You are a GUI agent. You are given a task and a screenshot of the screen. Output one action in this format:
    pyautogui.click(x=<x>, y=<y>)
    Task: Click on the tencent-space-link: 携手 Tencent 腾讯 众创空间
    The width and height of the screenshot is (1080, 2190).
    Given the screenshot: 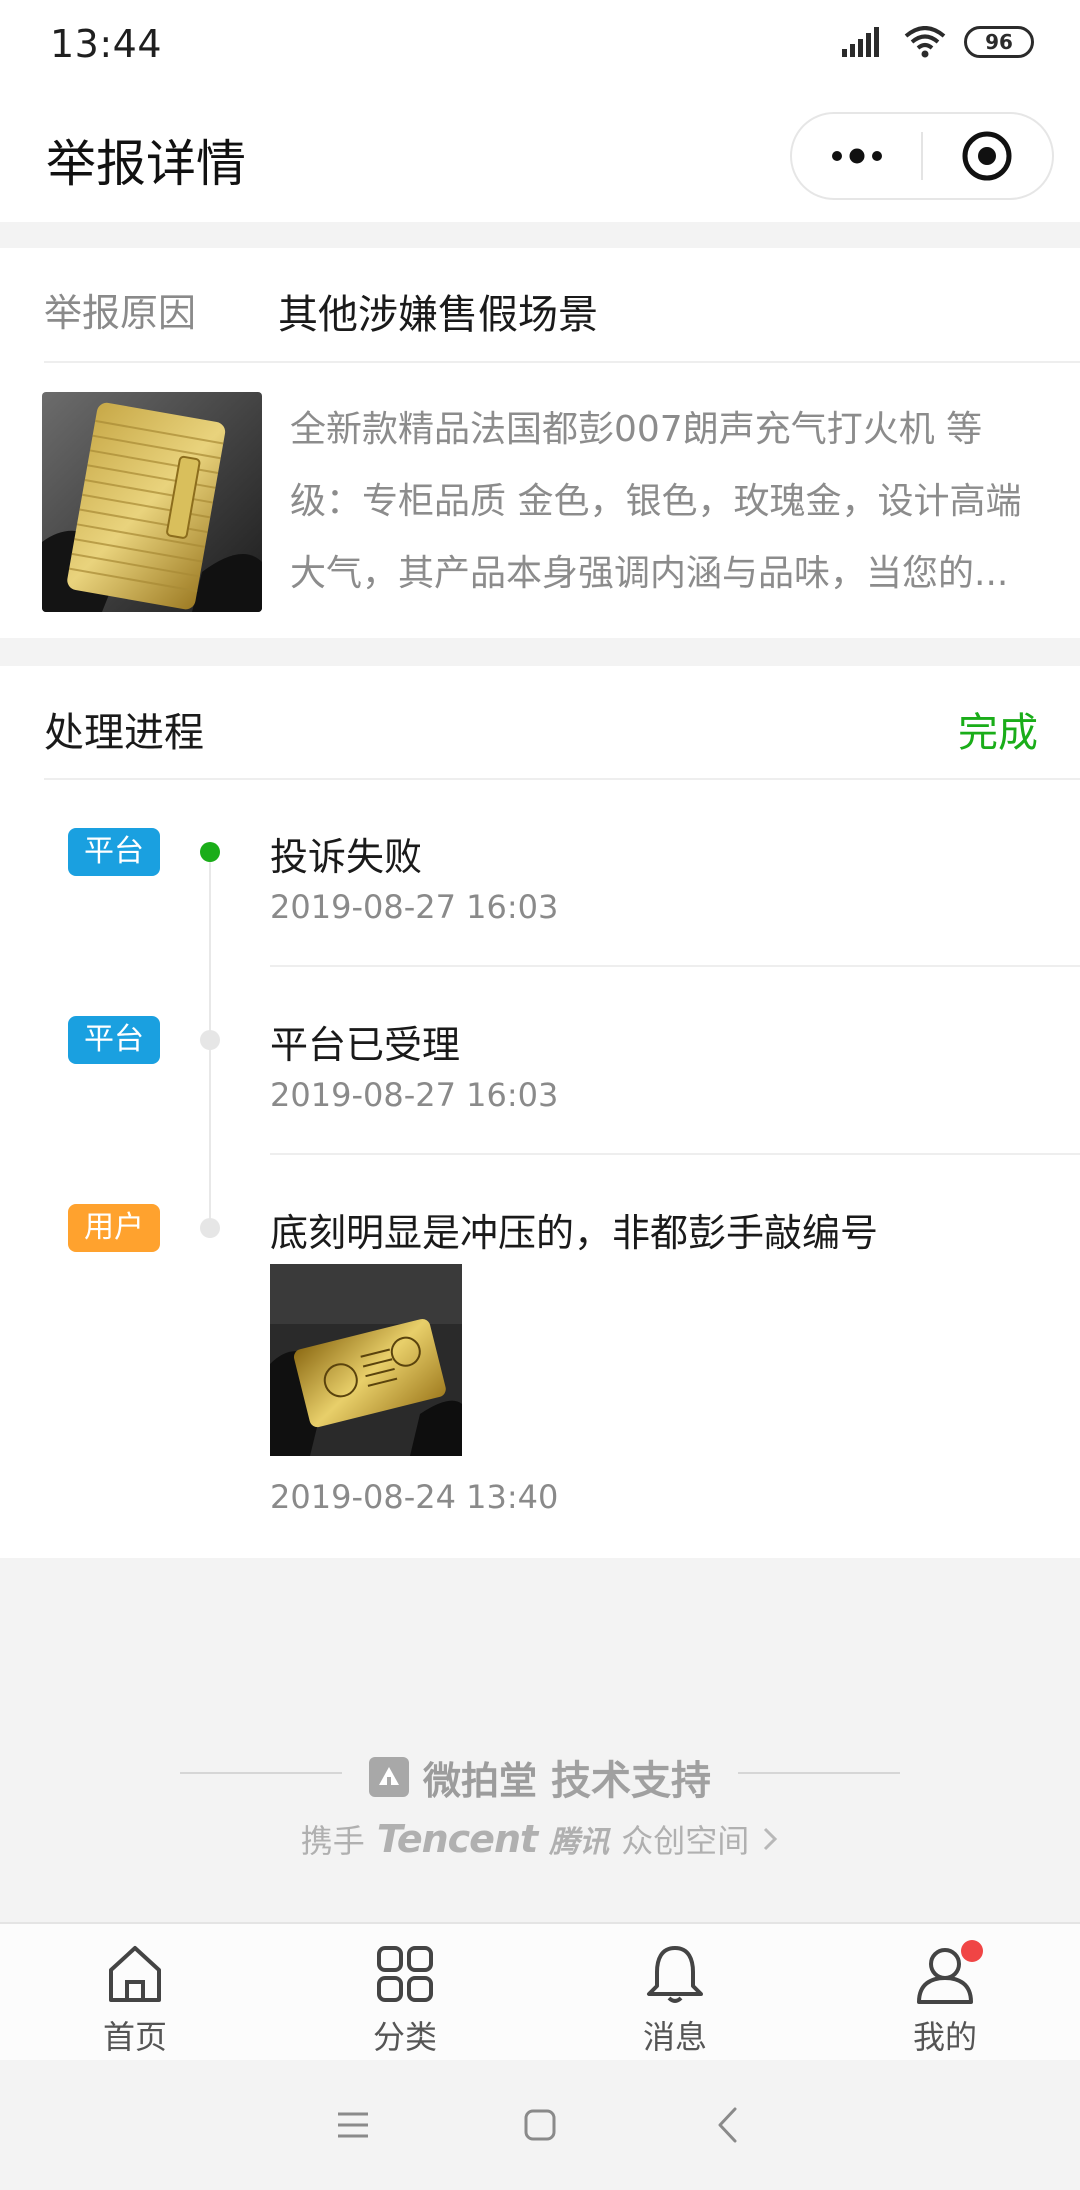 What is the action you would take?
    pyautogui.click(x=540, y=1839)
    